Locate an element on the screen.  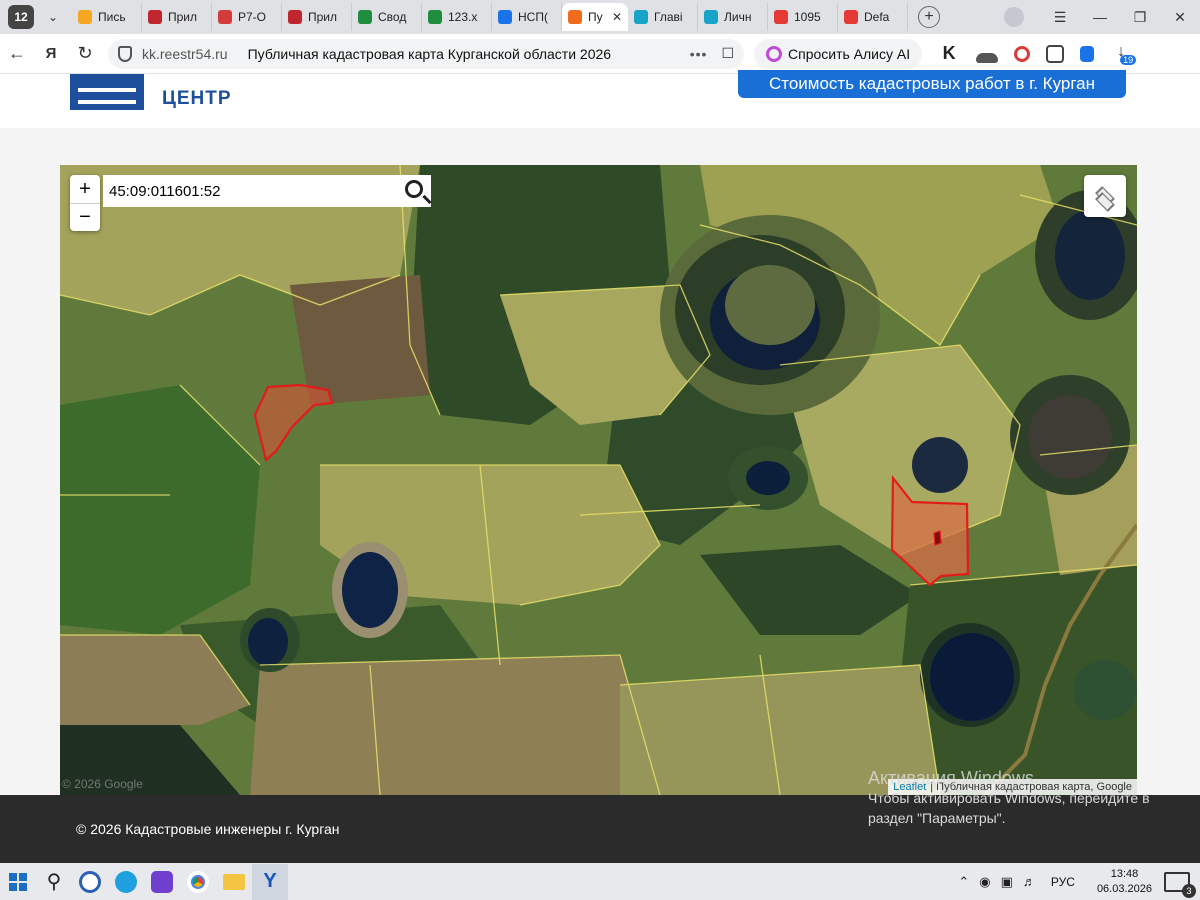
layers-button is located at coordinates (1105, 196).